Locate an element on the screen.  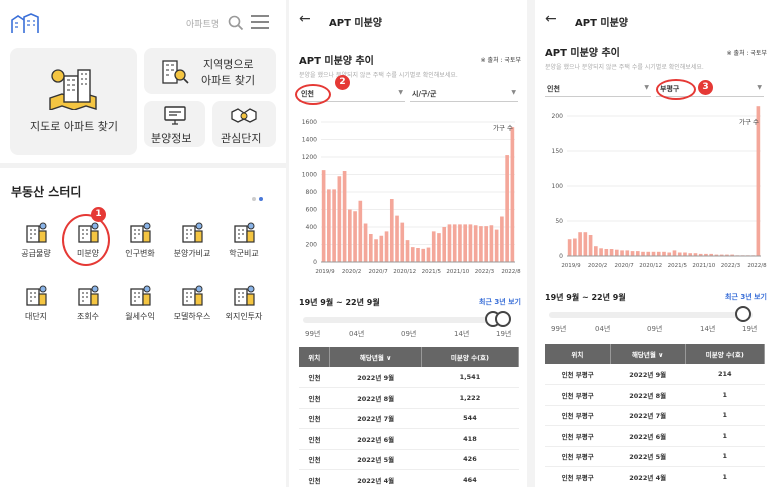
sale-info-card: 분양정보 is located at coordinates (174, 124).